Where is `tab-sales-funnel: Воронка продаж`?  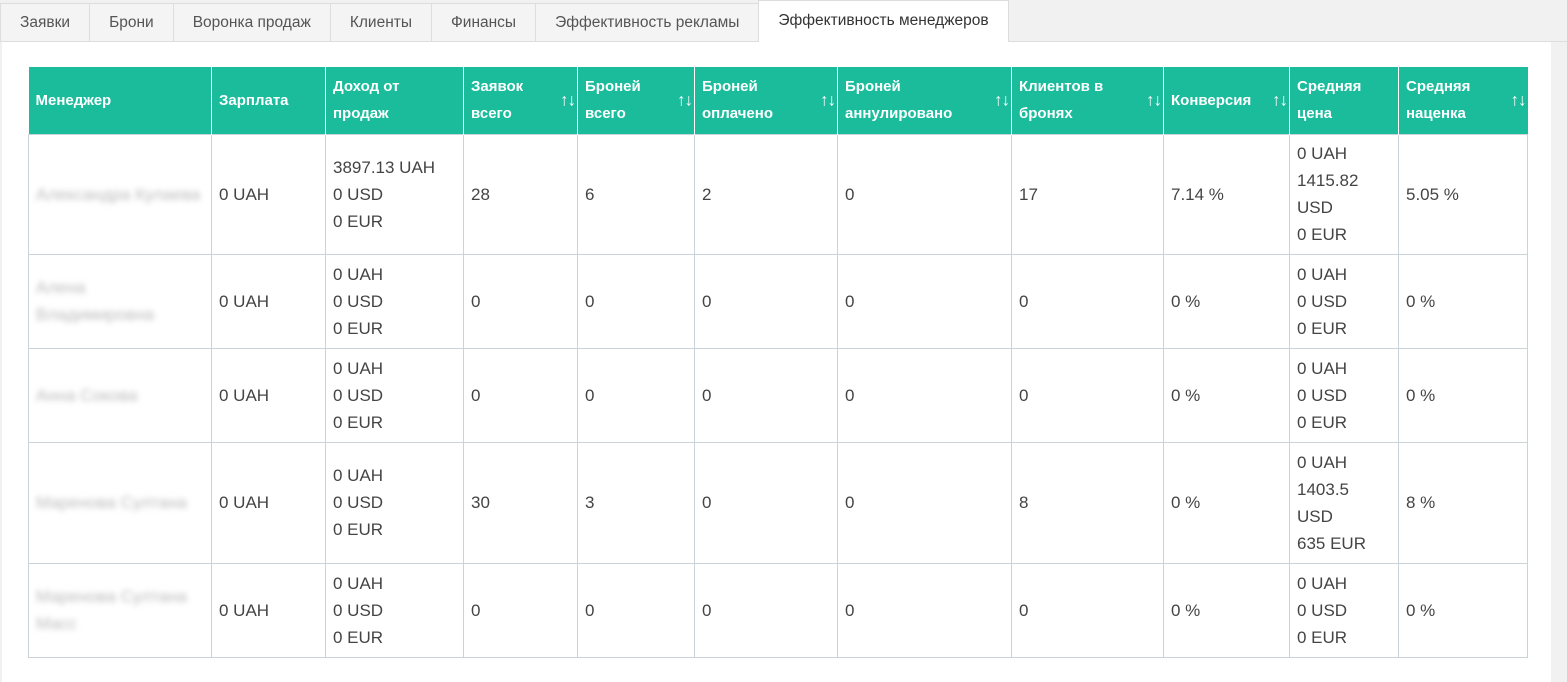
tab-sales-funnel: Воронка продаж is located at coordinates (251, 22).